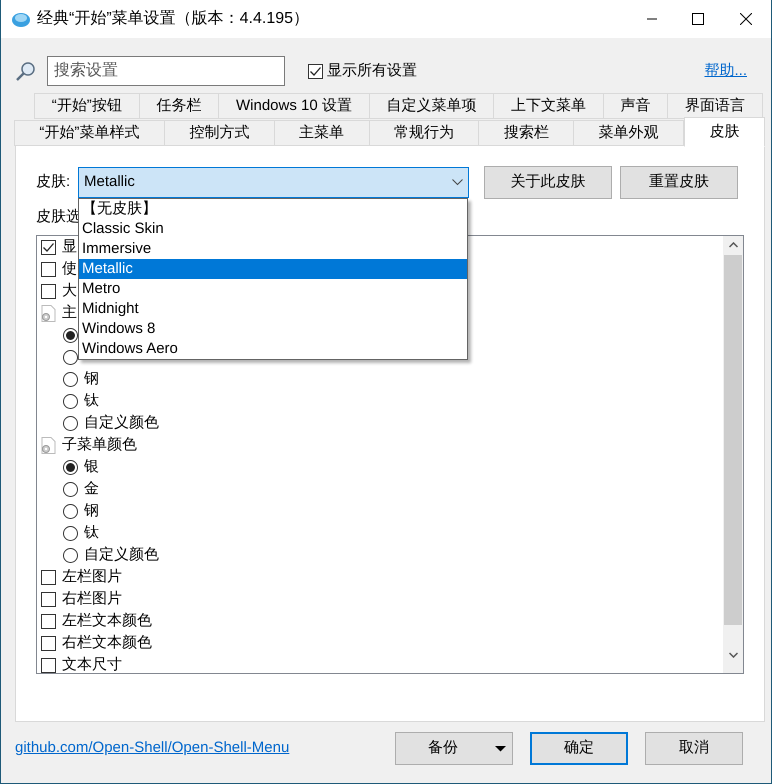  Describe the element at coordinates (179, 106) in the screenshot. I see `tab: 任务栏` at that location.